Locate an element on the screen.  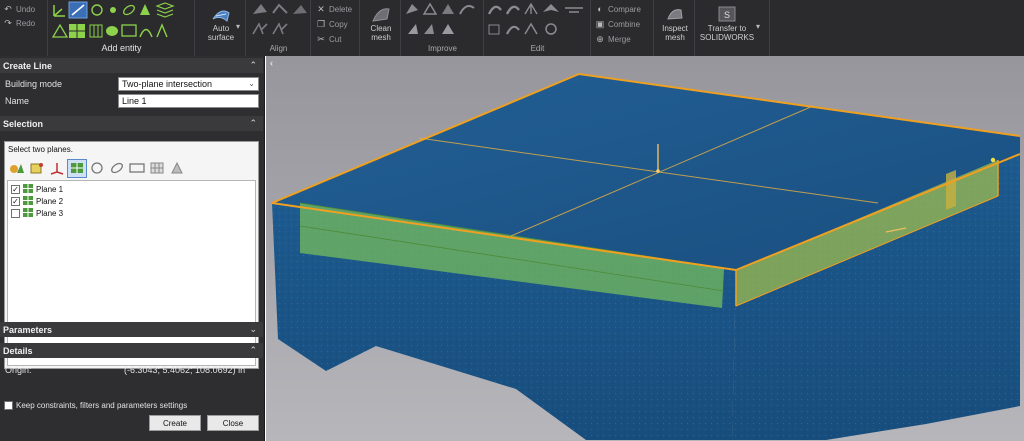
shapes-filter-icon is located at coordinates (17, 168).